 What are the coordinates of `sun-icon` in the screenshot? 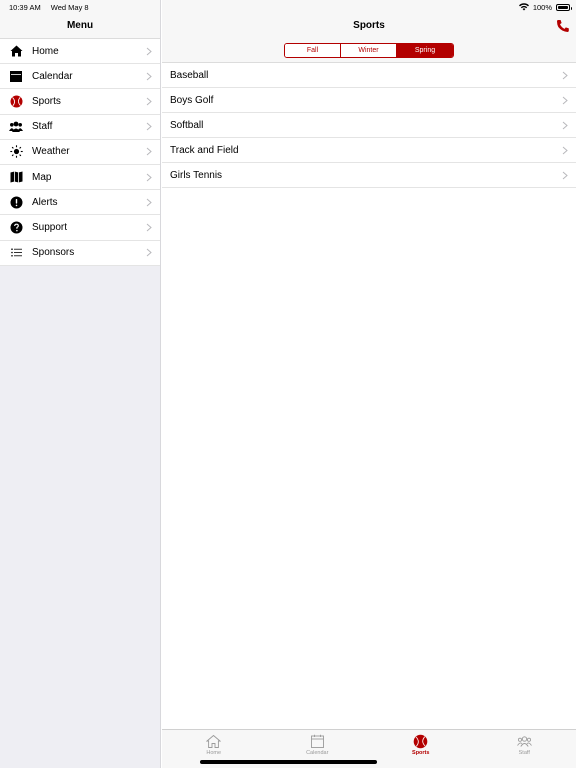 It's located at (16, 152).